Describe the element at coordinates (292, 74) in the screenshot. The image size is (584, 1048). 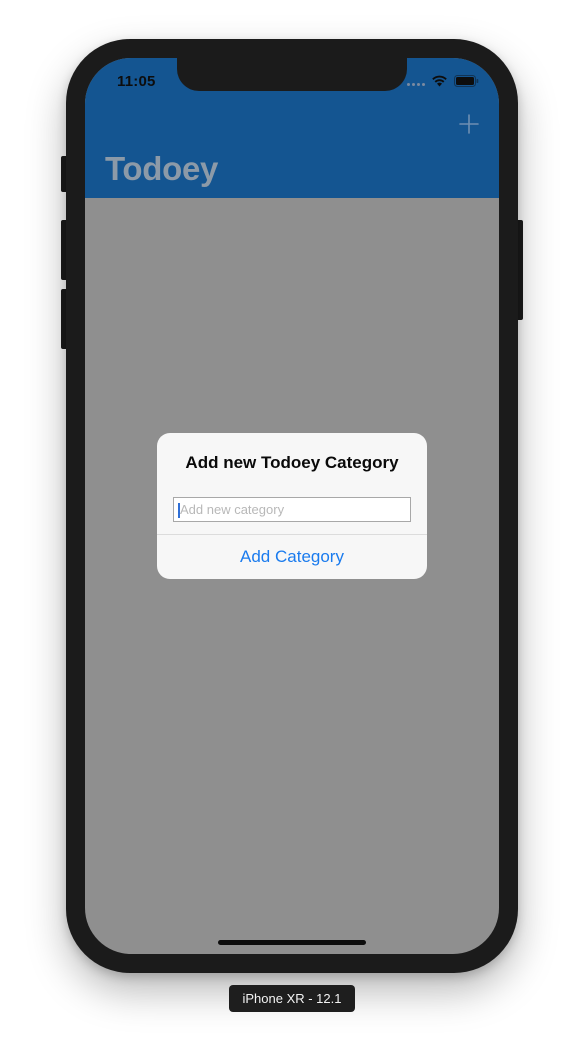
I see `notch` at that location.